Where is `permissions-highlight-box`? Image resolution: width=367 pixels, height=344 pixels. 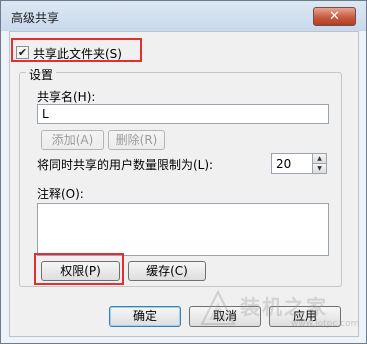
permissions-highlight-box is located at coordinates (79, 269).